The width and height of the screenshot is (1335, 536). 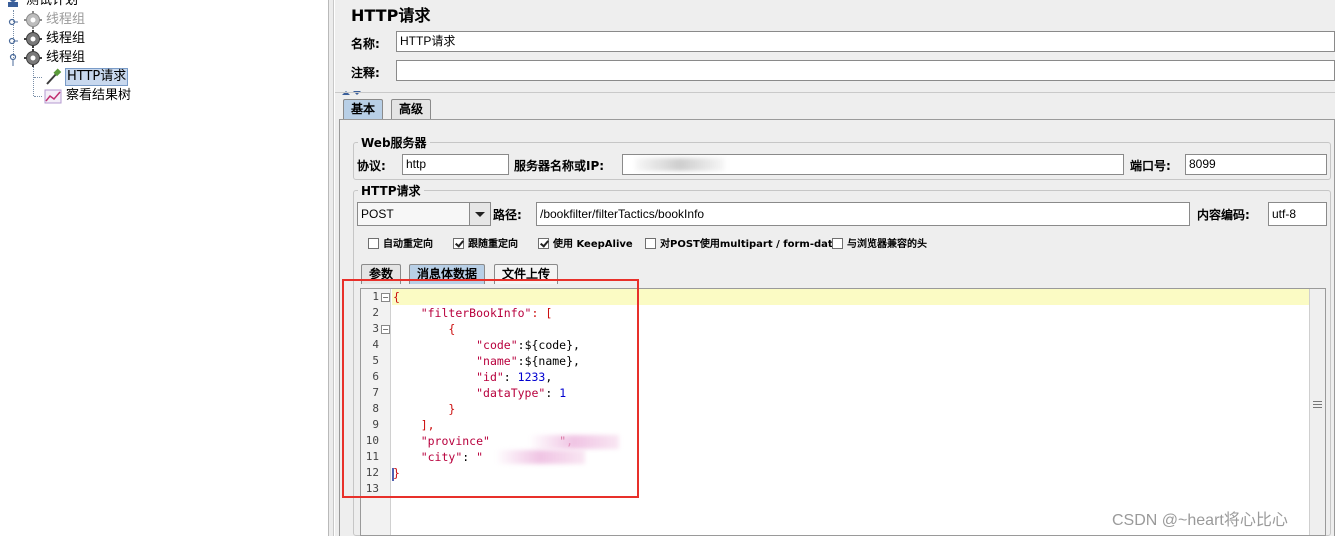 What do you see at coordinates (371, 166) in the screenshot?
I see `protocol-label: 协议:` at bounding box center [371, 166].